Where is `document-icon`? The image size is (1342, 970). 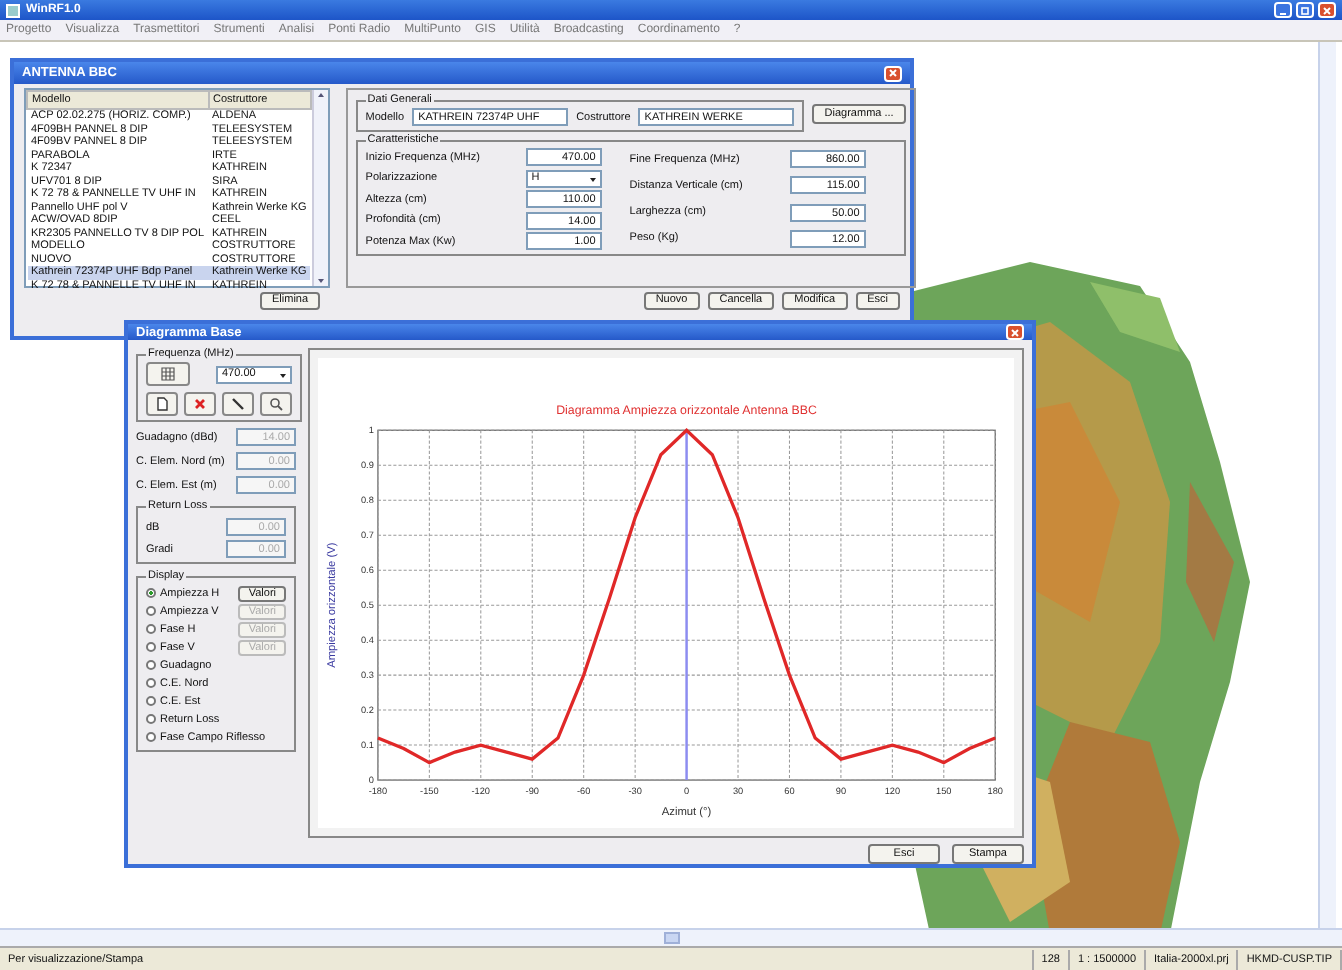 document-icon is located at coordinates (162, 404).